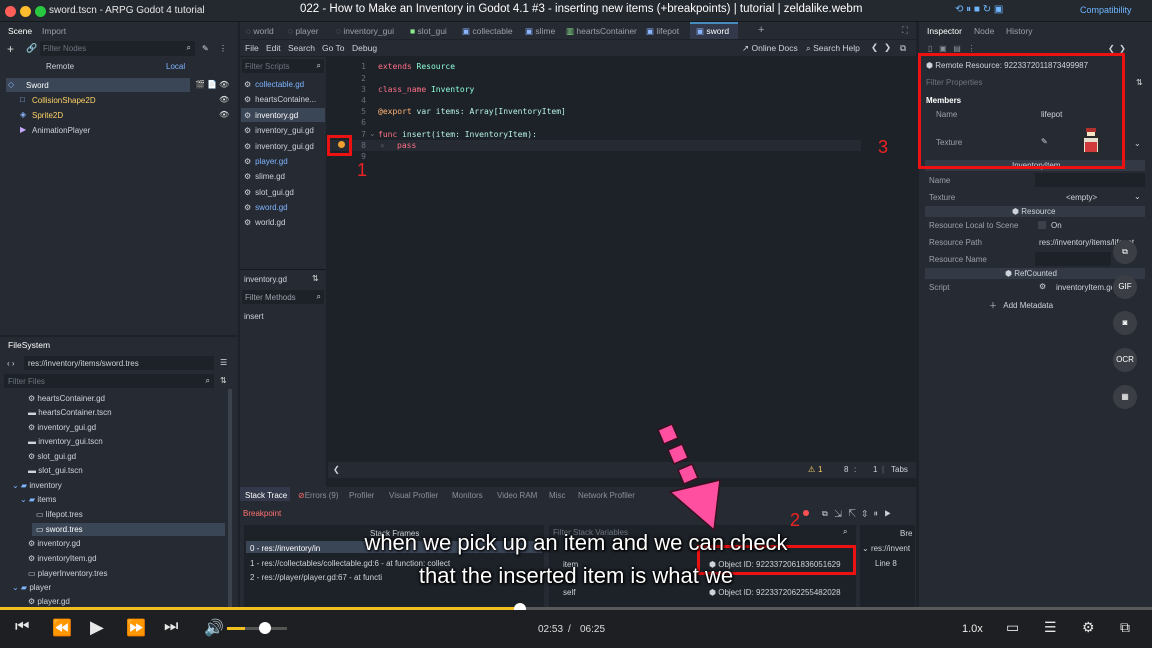 This screenshot has height=648, width=1152. What do you see at coordinates (55, 470) in the screenshot?
I see `file-slot-gui-tscn: ▬ slot_gui.tscn` at bounding box center [55, 470].